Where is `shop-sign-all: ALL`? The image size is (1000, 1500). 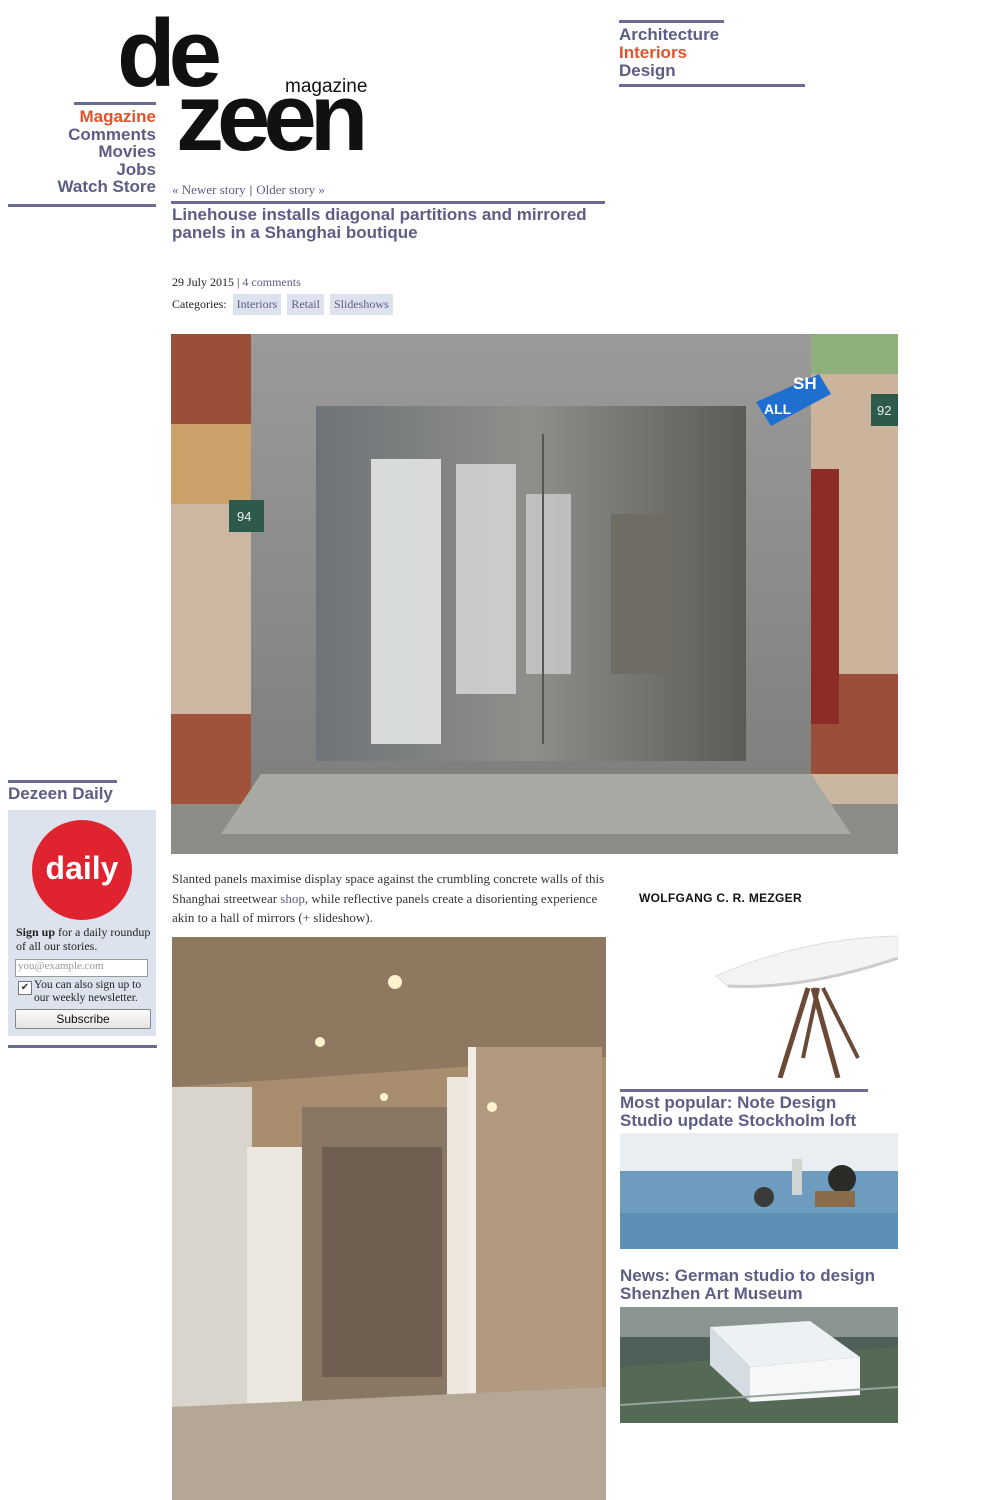
shop-sign-all: ALL is located at coordinates (778, 409).